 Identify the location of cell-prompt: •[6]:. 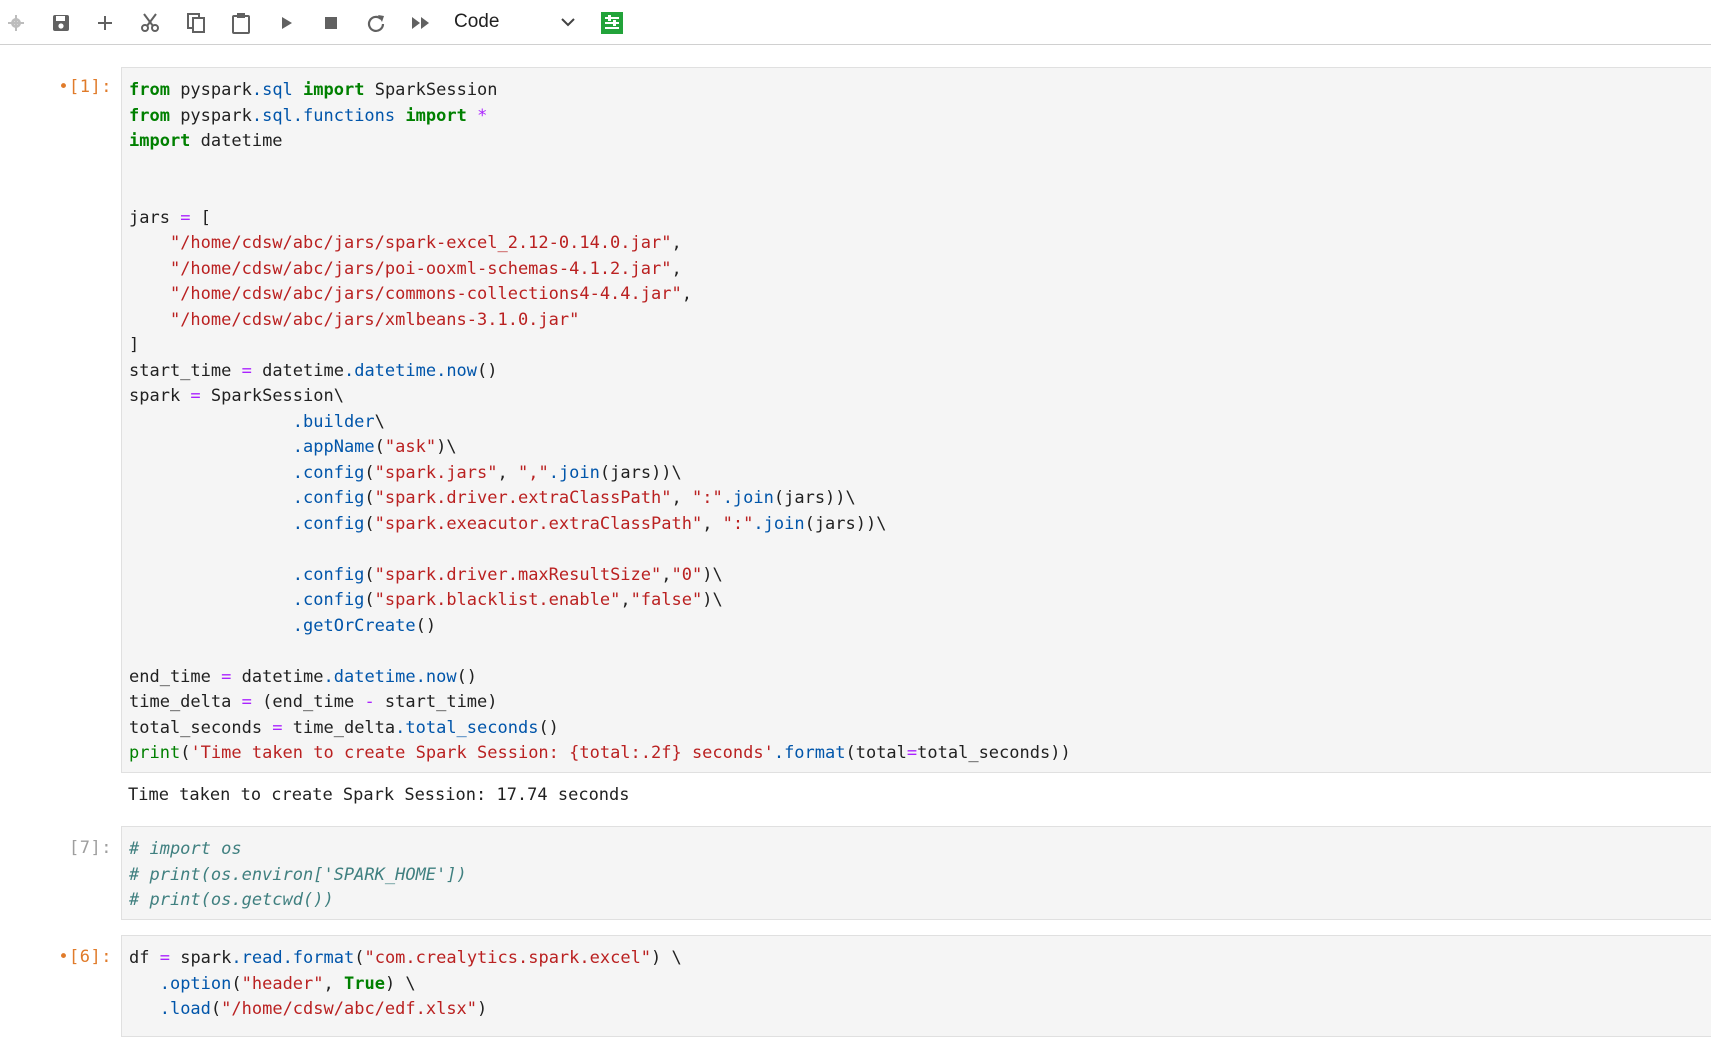
(85, 957).